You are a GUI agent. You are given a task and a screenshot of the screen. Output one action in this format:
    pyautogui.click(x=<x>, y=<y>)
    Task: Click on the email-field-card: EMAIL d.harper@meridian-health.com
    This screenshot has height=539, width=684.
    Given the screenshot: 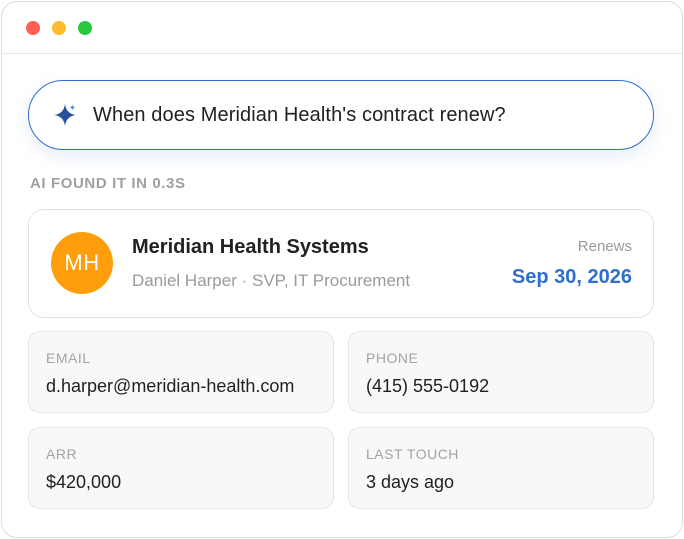 What is the action you would take?
    pyautogui.click(x=181, y=372)
    